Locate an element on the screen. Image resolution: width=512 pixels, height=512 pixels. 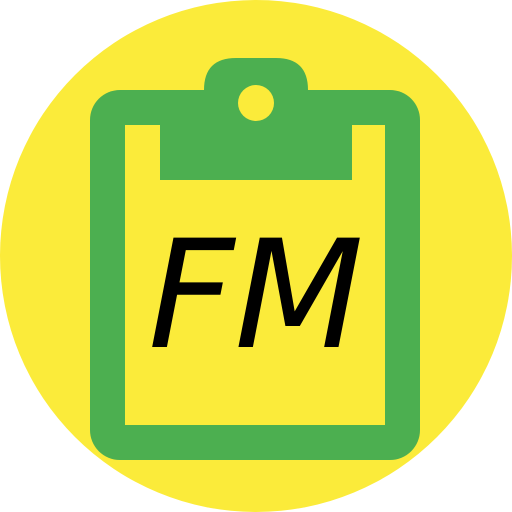
clipboard-clip-hole is located at coordinates (256, 103).